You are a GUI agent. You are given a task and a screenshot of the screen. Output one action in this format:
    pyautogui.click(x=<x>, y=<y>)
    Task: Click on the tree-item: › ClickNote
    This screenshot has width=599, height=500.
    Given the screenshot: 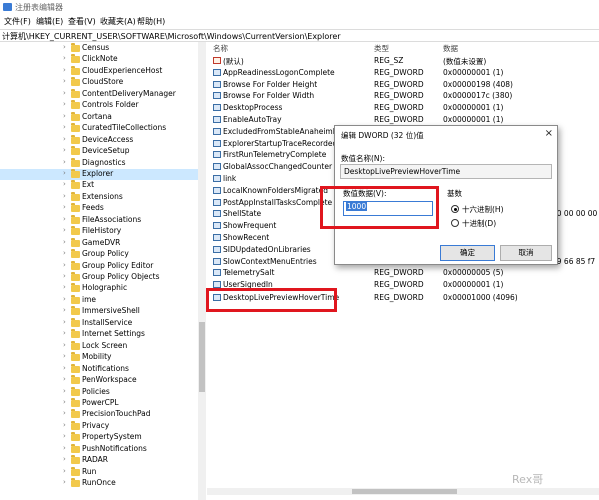 What is the action you would take?
    pyautogui.click(x=99, y=59)
    